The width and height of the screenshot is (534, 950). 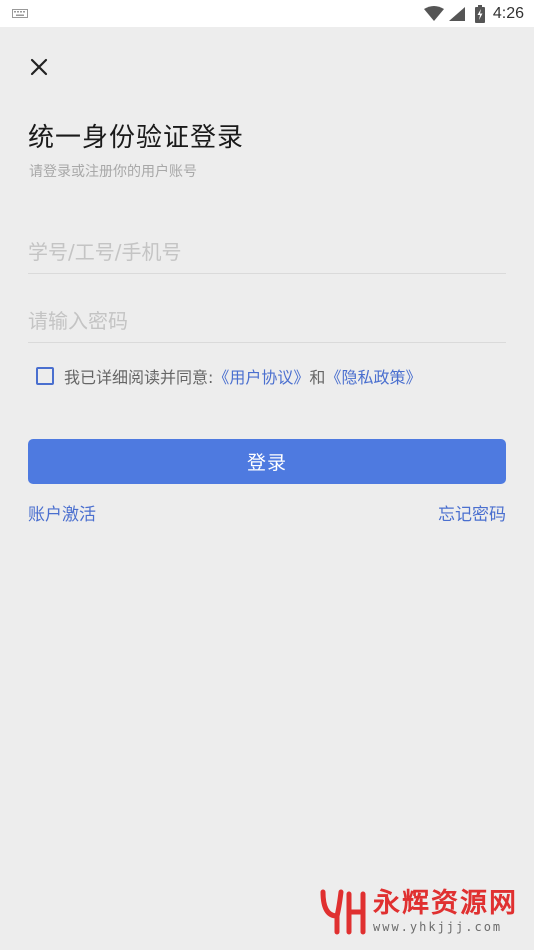 I want to click on forgot-password-link: 忘记密码, so click(x=472, y=512).